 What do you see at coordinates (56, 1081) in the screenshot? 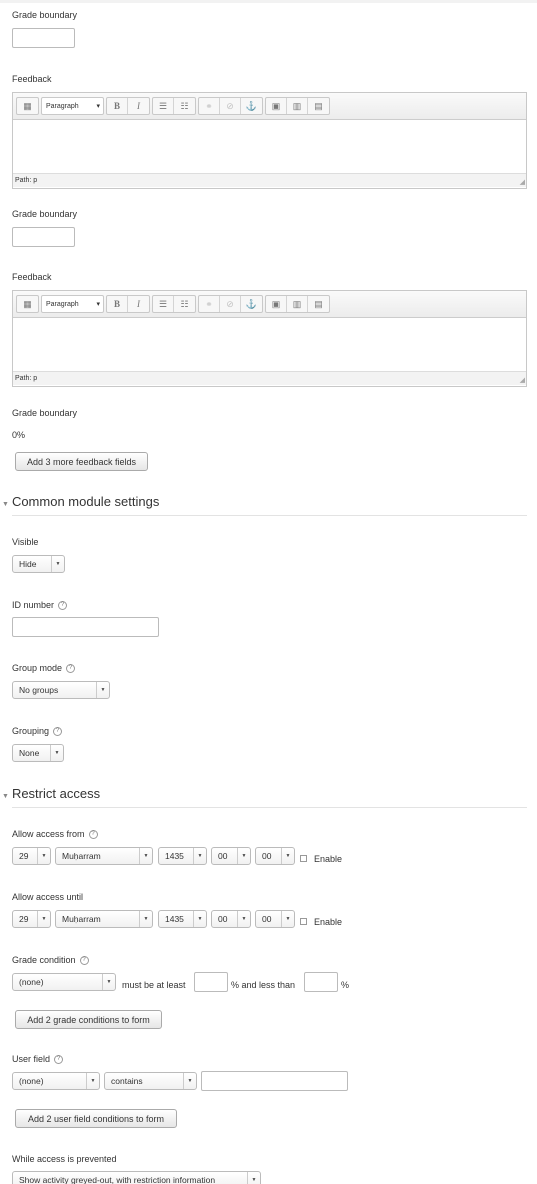
I see `user-field-select: (none) ▼` at bounding box center [56, 1081].